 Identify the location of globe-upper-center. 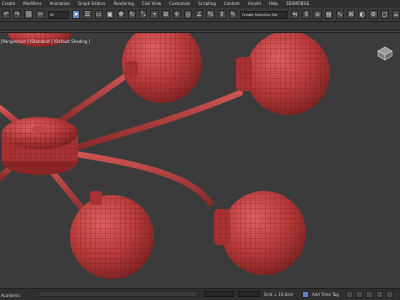
(162, 68).